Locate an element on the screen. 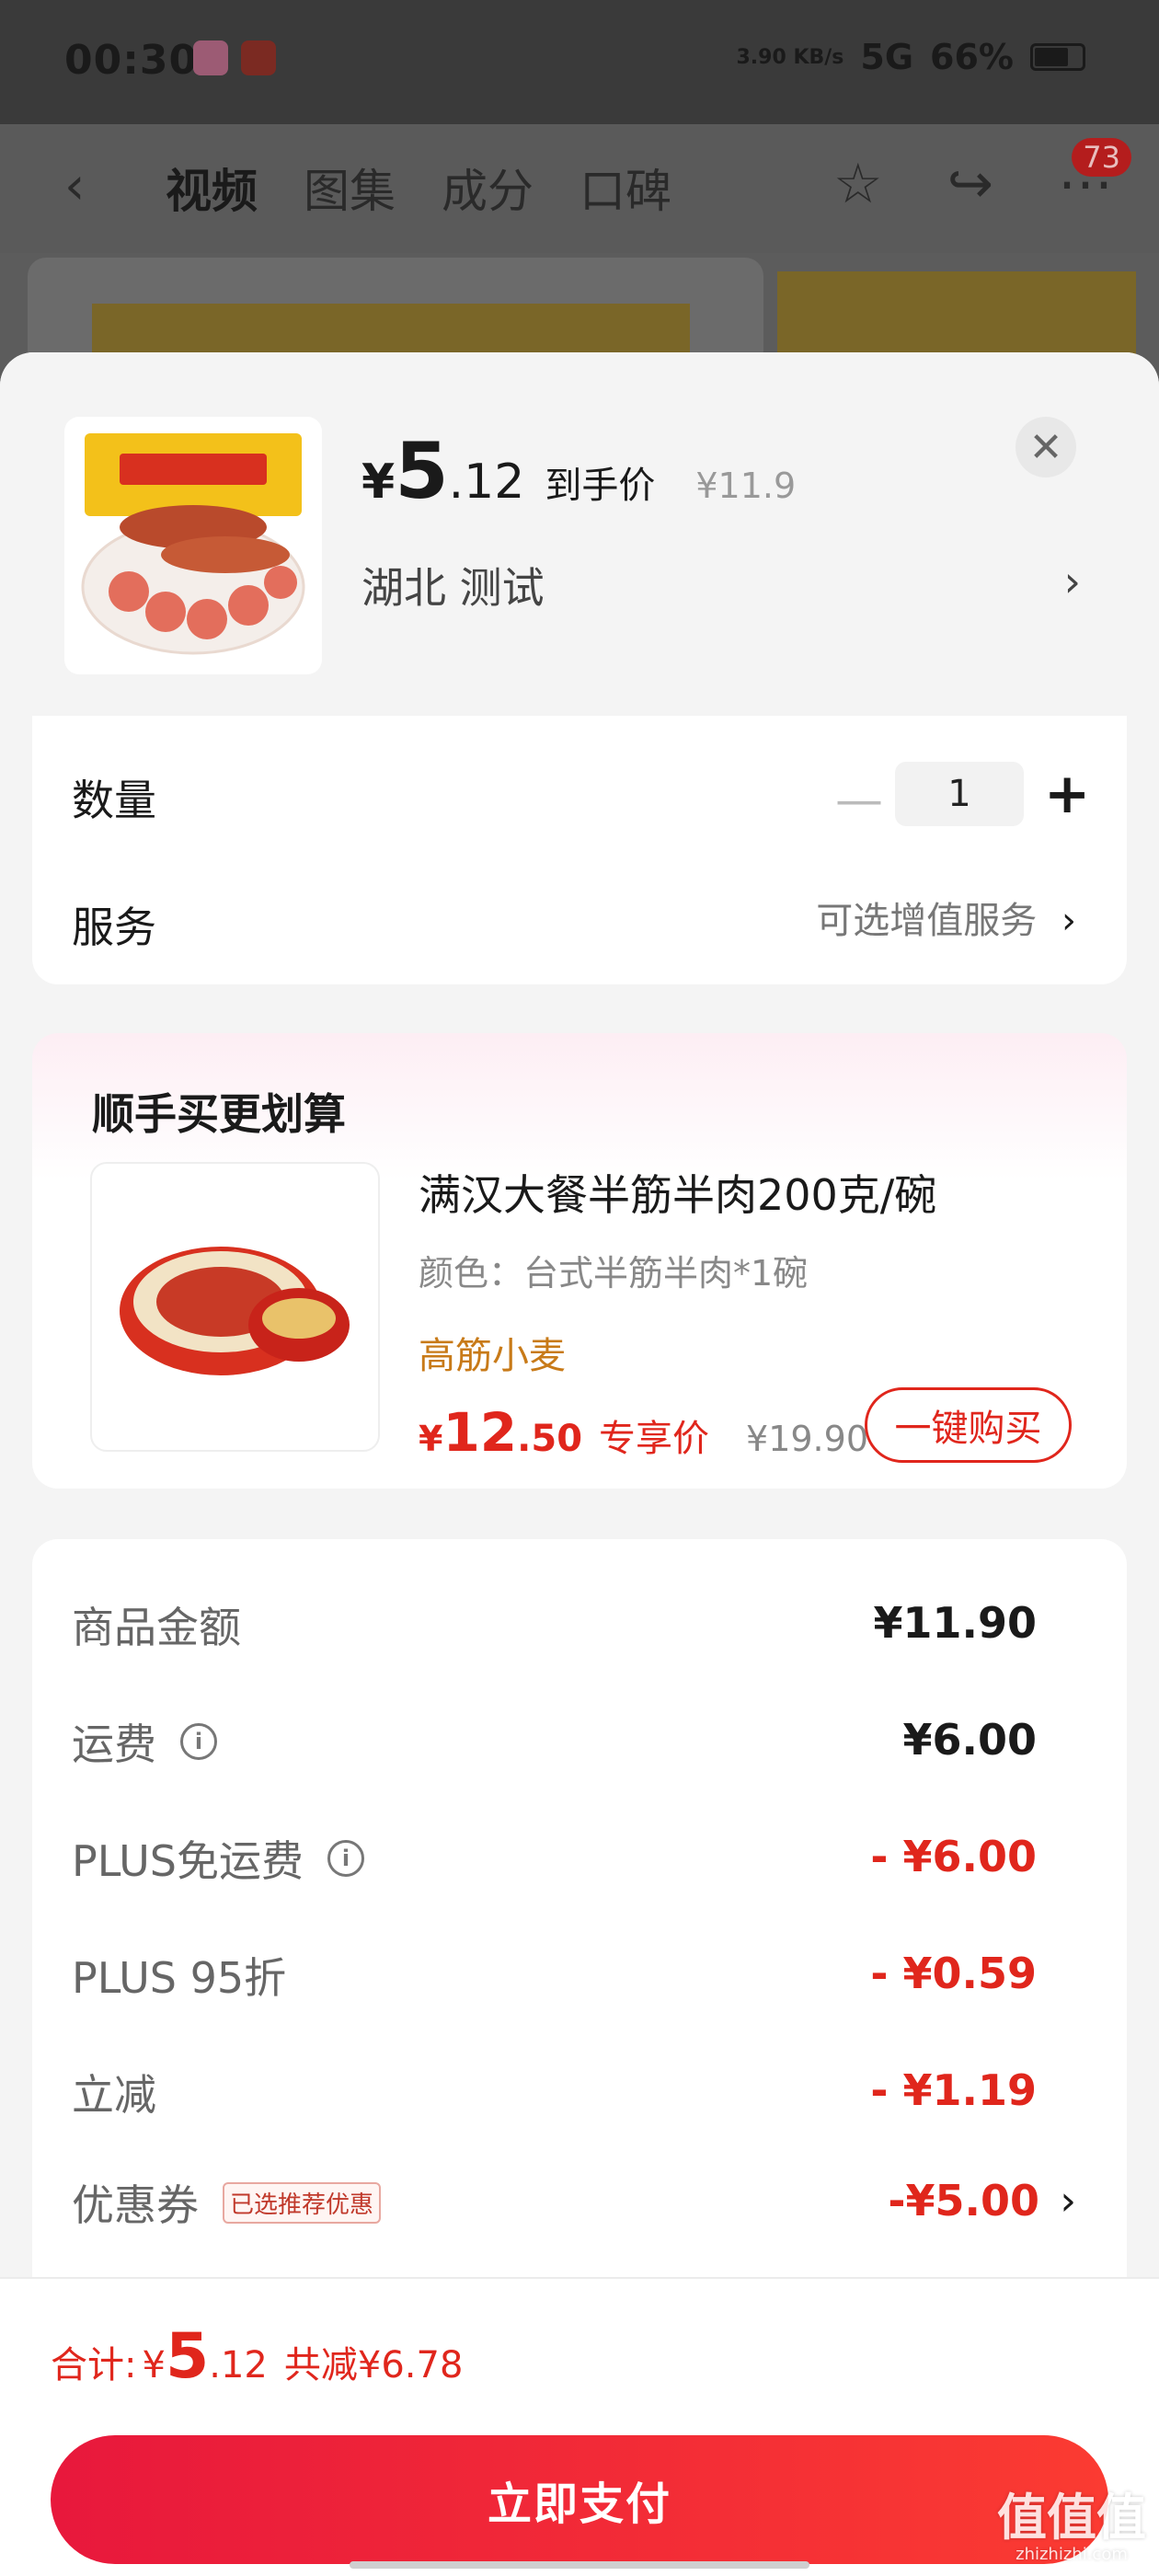 The width and height of the screenshot is (1159, 2576). addon-price-decimal: .50 is located at coordinates (550, 1439).